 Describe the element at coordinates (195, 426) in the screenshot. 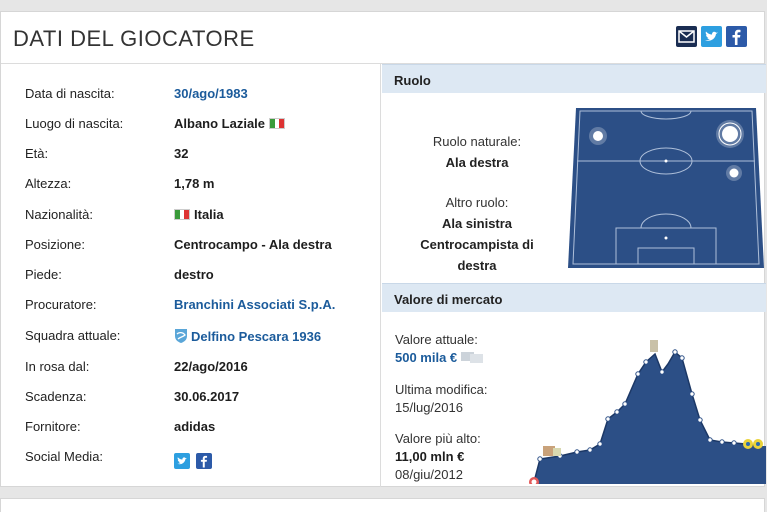

I see `supplier-value: adidas` at that location.